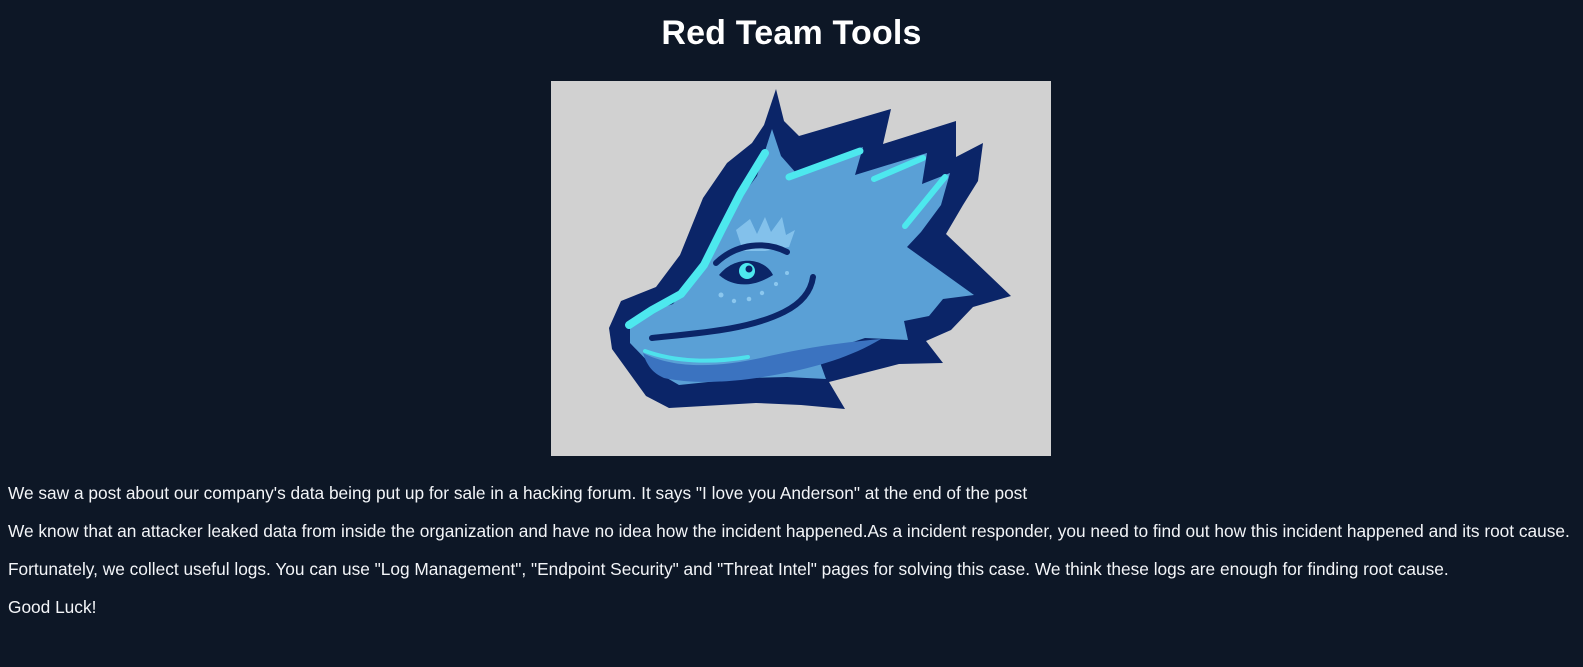 The height and width of the screenshot is (667, 1583). Describe the element at coordinates (52, 607) in the screenshot. I see `paragraph-good-luck: Good Luck!` at that location.